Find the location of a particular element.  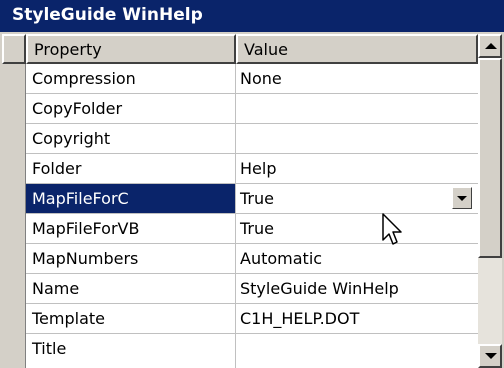

dropdown-button is located at coordinates (462, 198).